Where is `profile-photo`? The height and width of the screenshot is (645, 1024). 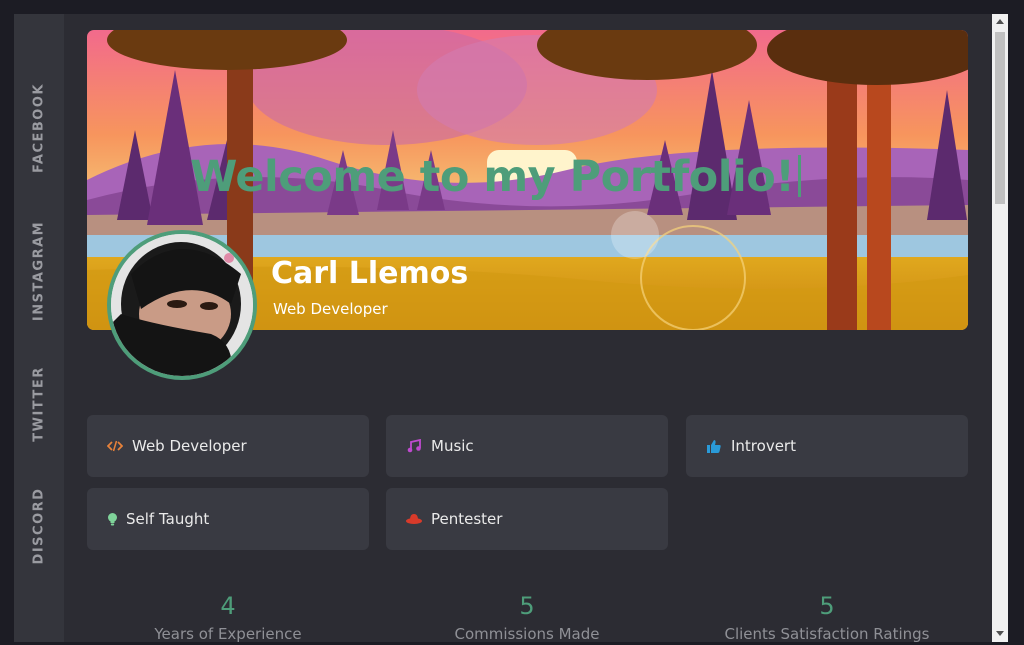 profile-photo is located at coordinates (182, 305).